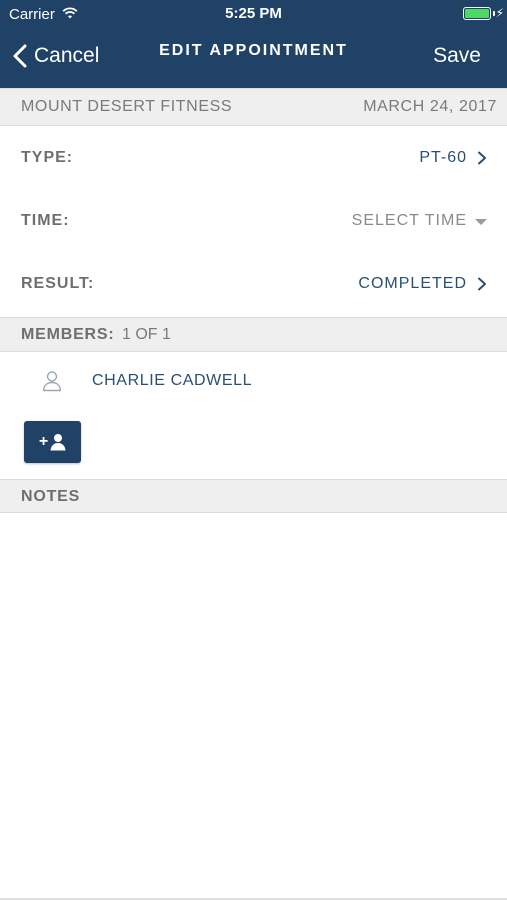 The height and width of the screenshot is (900, 507). I want to click on members-count: 1 OF 1, so click(146, 334).